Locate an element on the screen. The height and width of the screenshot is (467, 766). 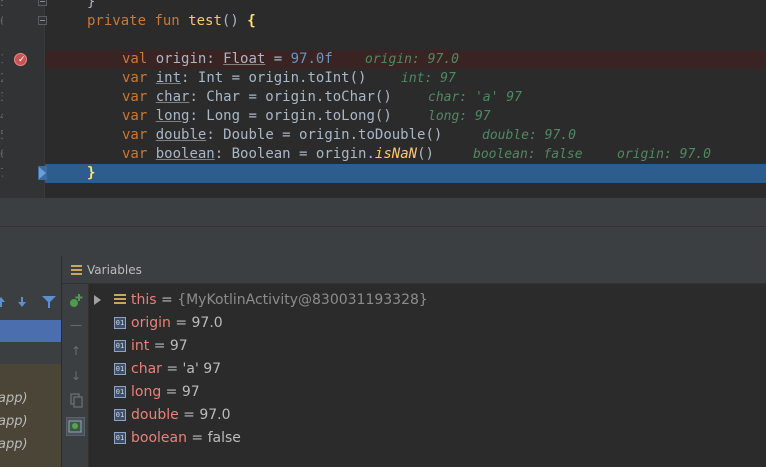
char-statement: var char: Char = origin.toChar() is located at coordinates (257, 97).